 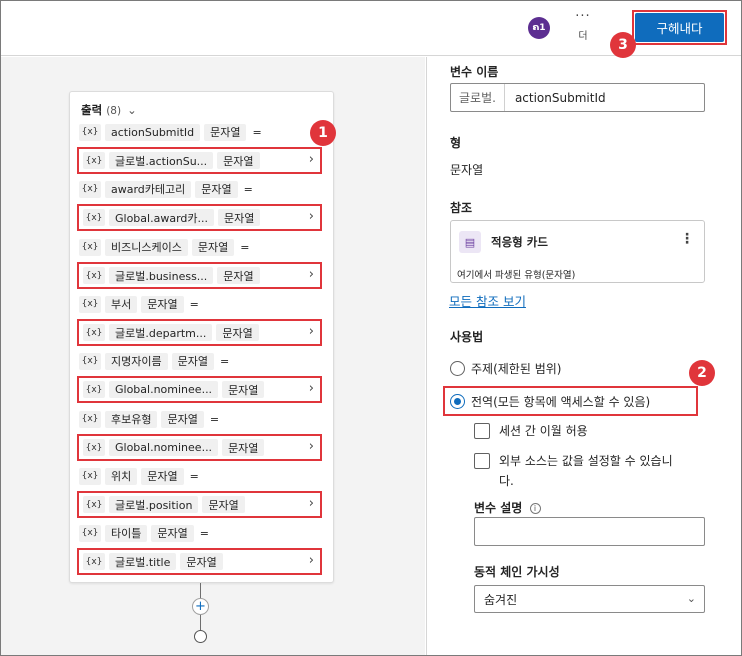 I want to click on adaptive-card-icon: ▤, so click(x=470, y=242).